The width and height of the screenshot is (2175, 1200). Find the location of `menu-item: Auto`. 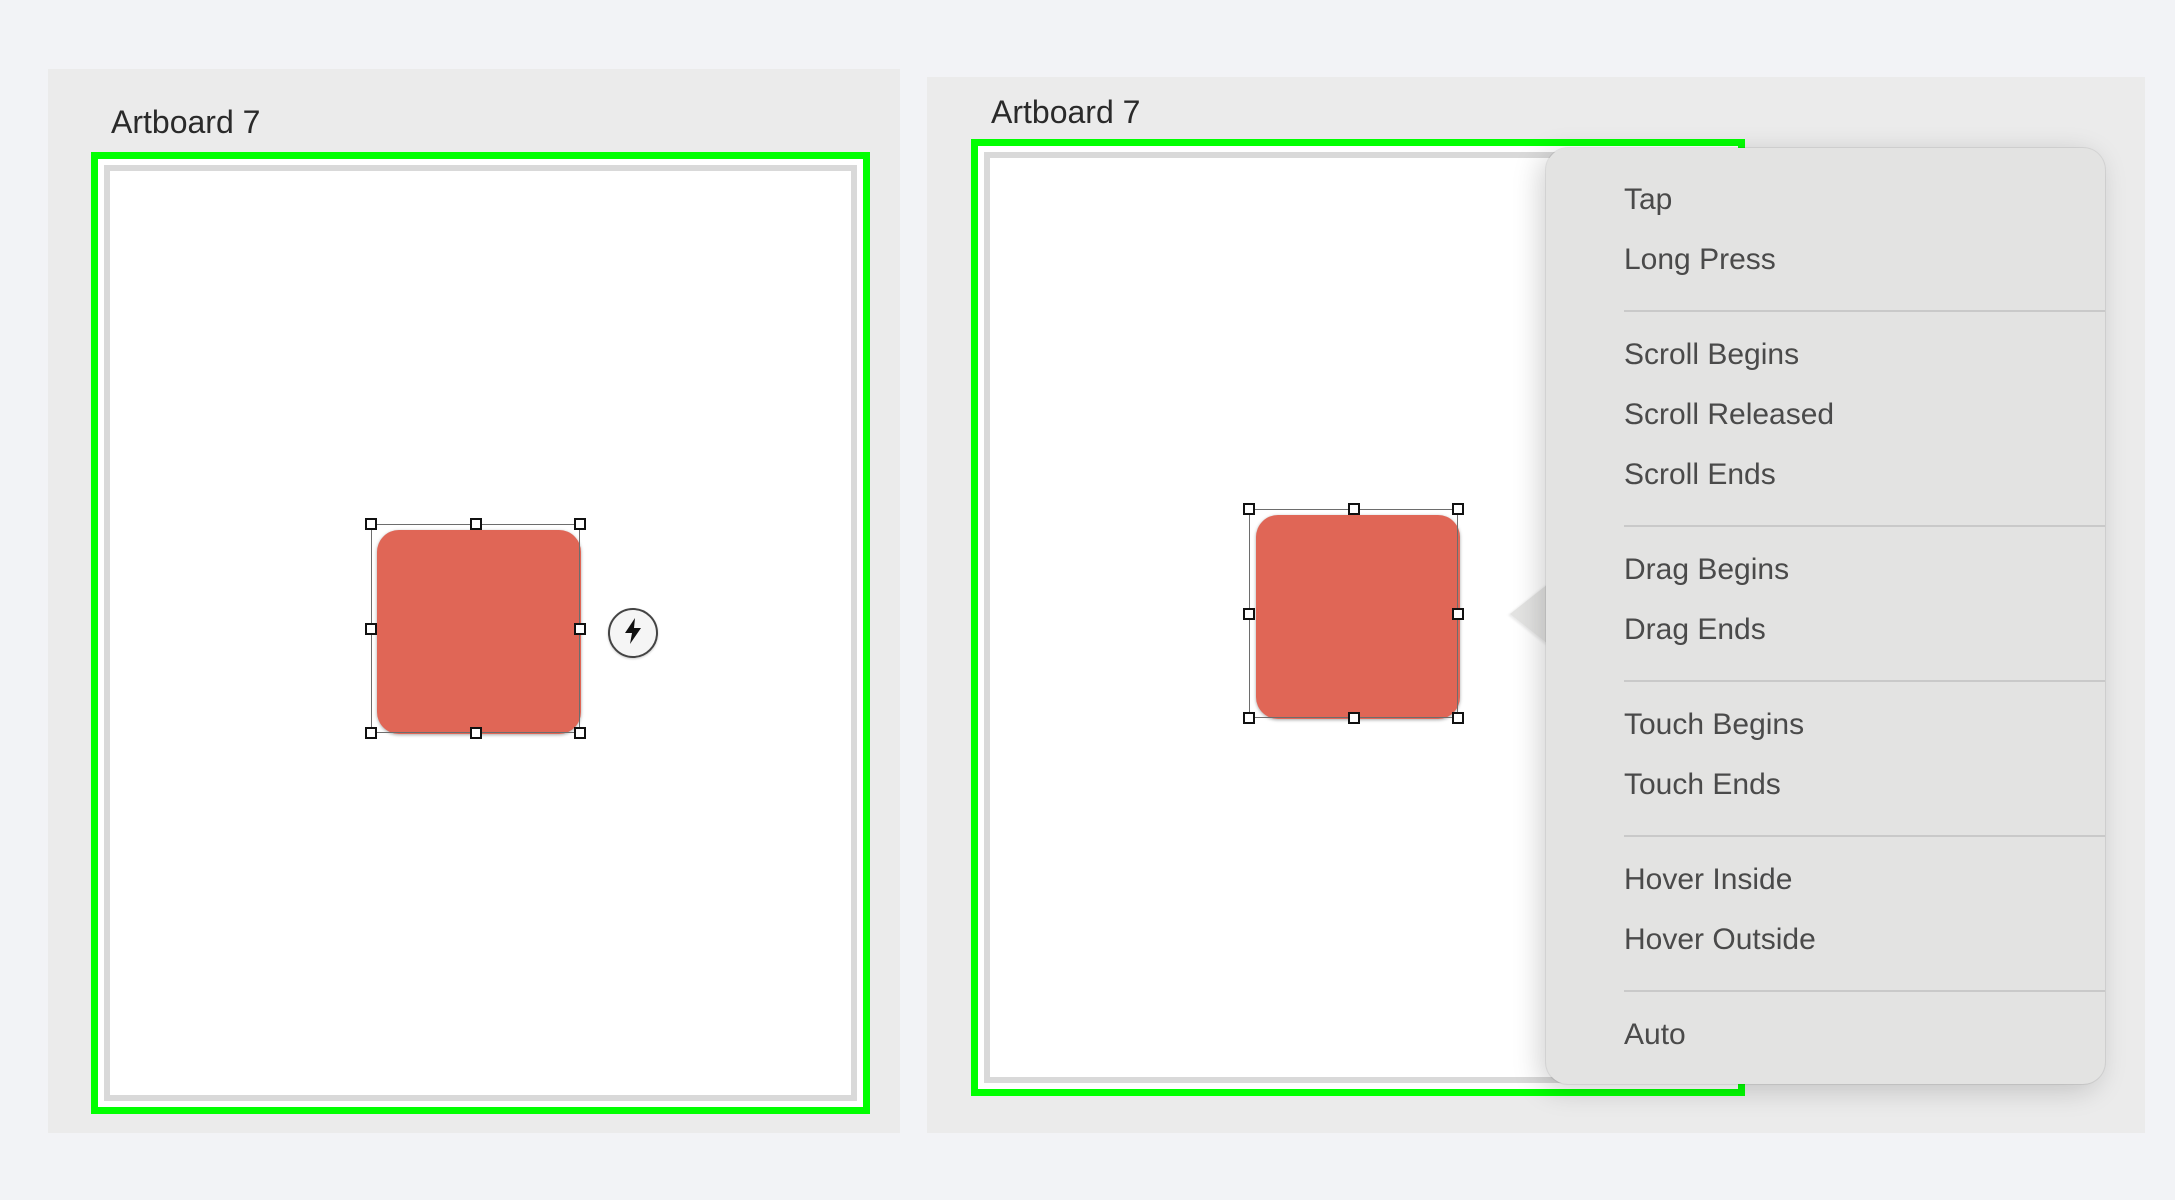

menu-item: Auto is located at coordinates (1655, 1035).